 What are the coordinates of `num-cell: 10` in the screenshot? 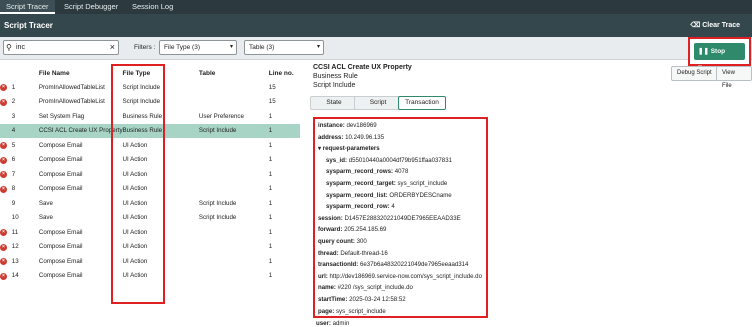 It's located at (15, 218).